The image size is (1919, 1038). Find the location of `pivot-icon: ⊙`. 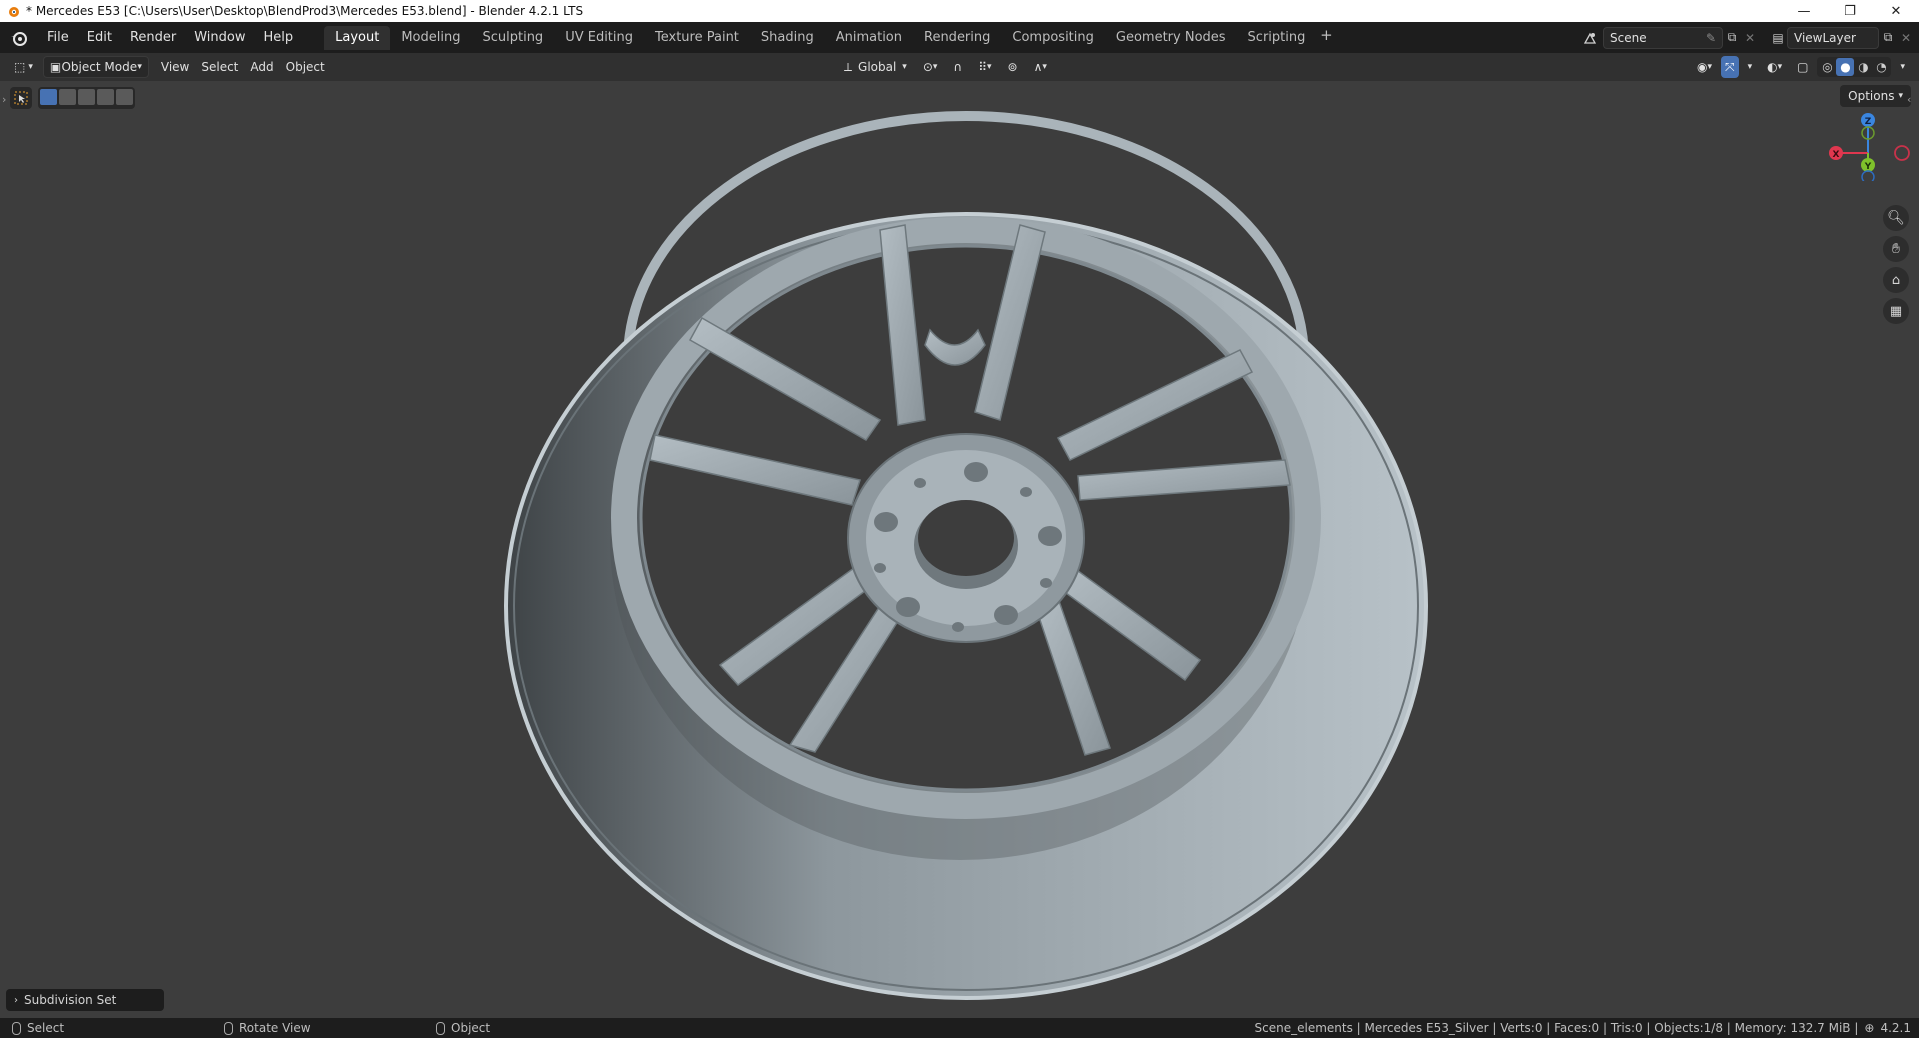

pivot-icon: ⊙ is located at coordinates (927, 67).